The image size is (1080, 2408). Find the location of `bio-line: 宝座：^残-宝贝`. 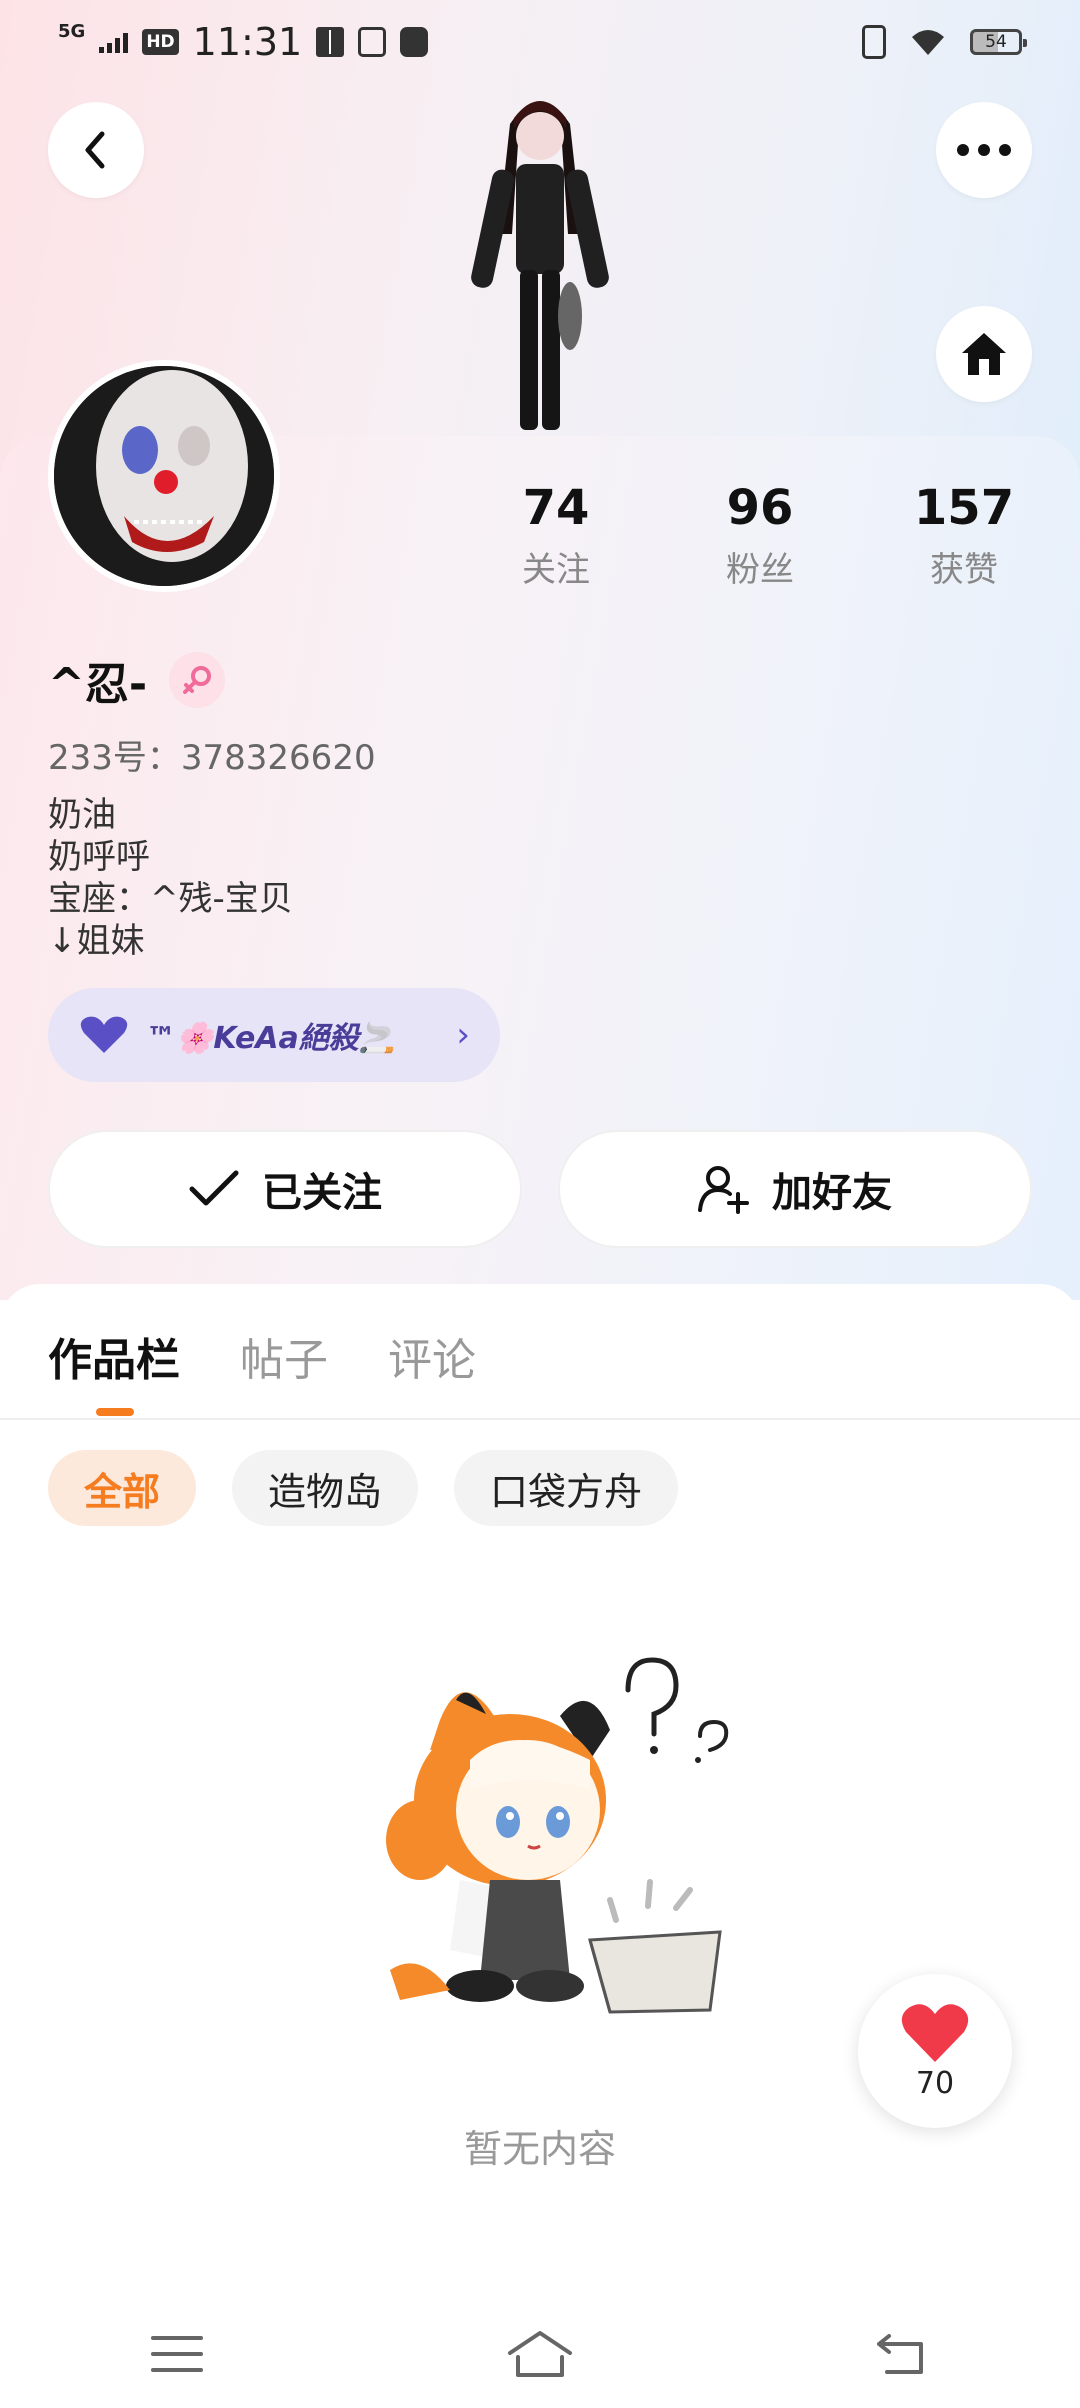

bio-line: 宝座：^残-宝贝 is located at coordinates (170, 899).